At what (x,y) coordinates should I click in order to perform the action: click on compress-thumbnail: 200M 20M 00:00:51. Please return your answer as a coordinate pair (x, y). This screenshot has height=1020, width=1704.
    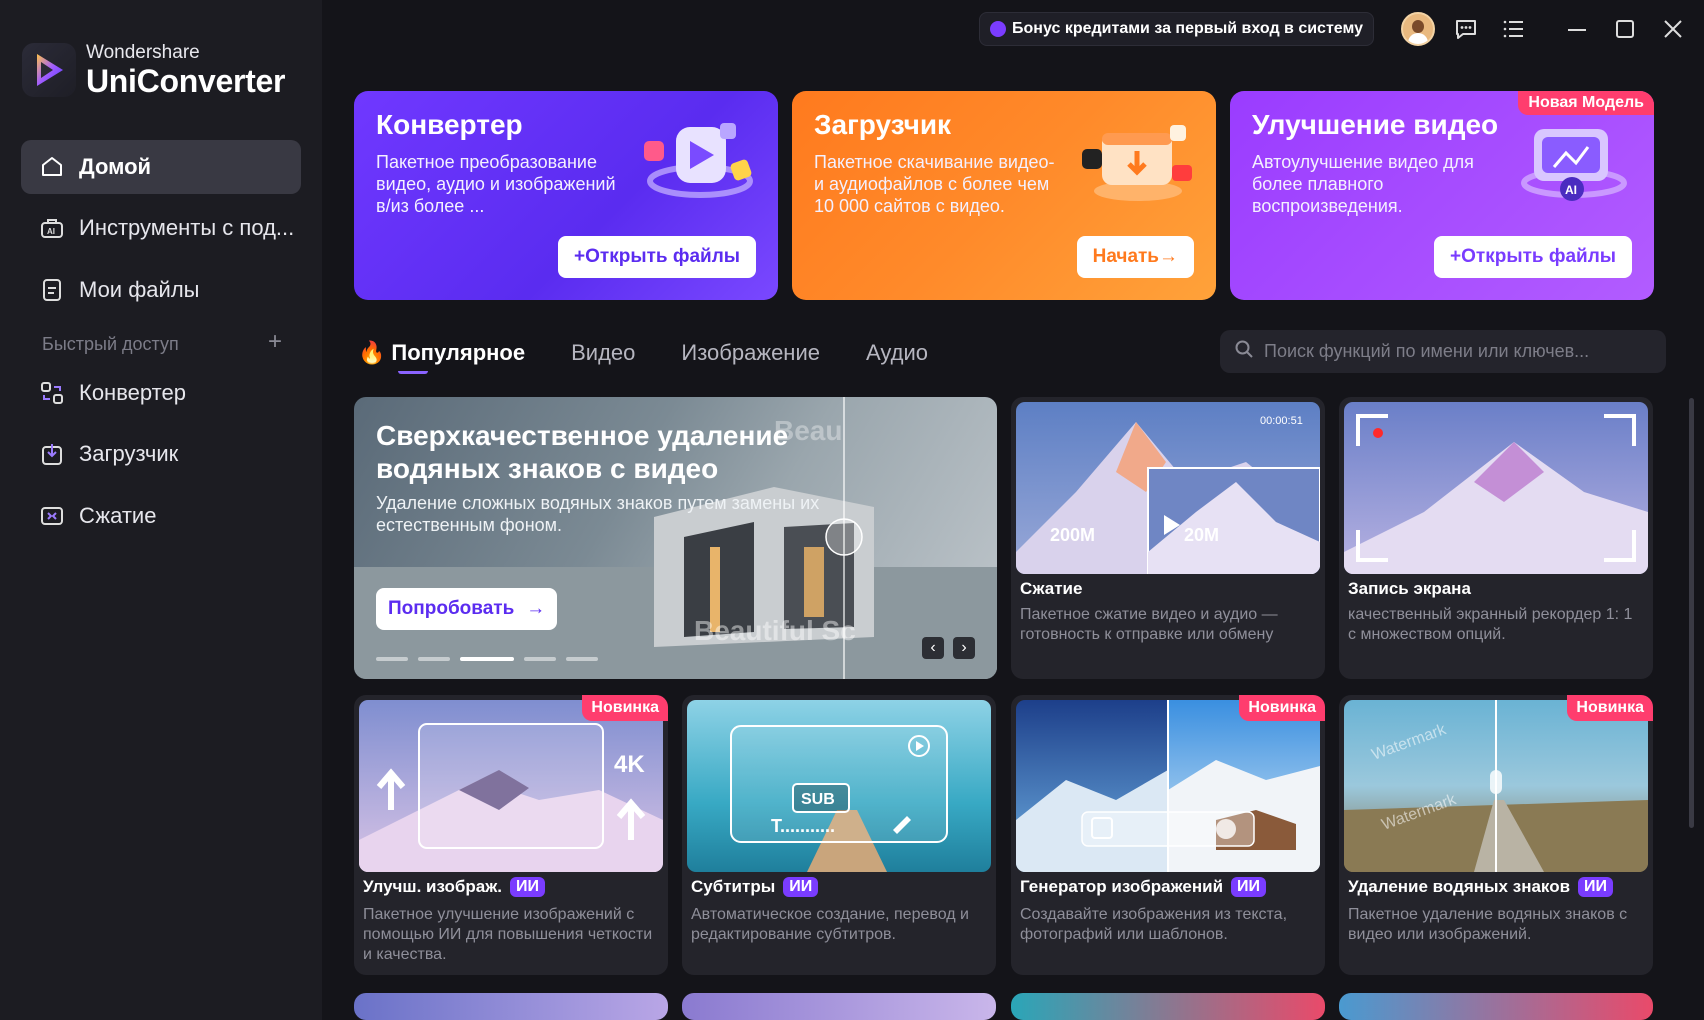
    Looking at the image, I should click on (1168, 488).